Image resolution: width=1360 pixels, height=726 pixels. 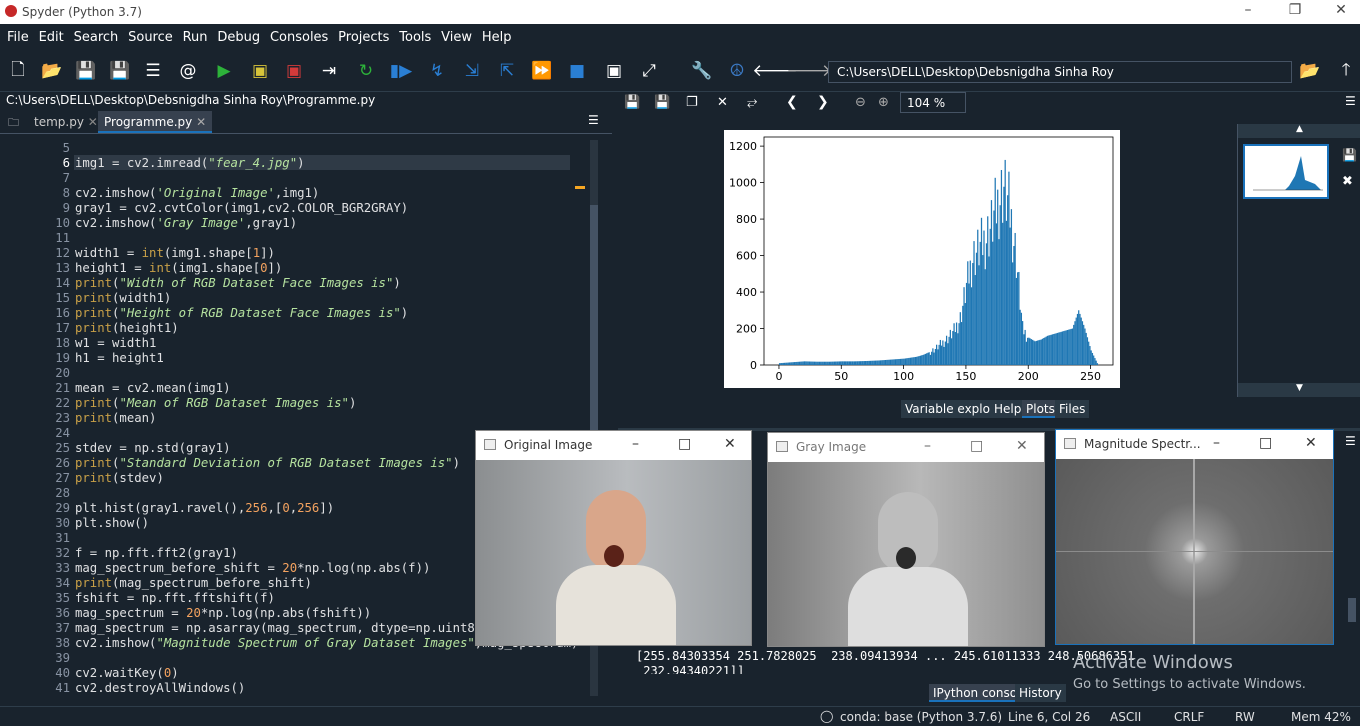 What do you see at coordinates (363, 34) in the screenshot?
I see `menu-projects: Projects` at bounding box center [363, 34].